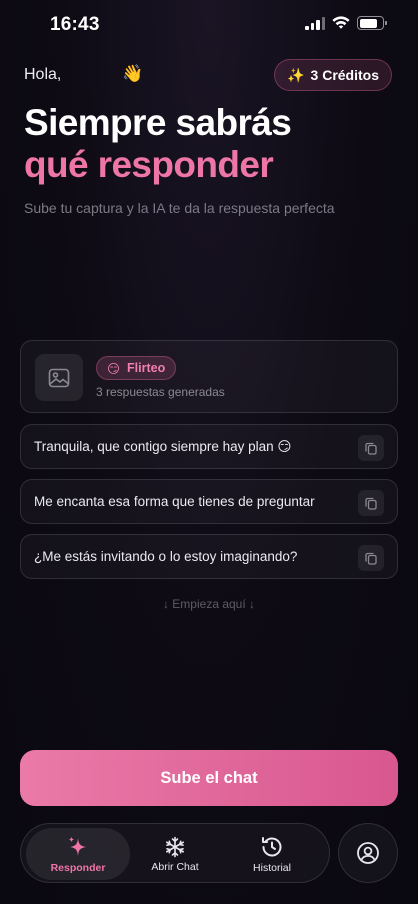 Image resolution: width=418 pixels, height=904 pixels. I want to click on responses-count: 3 respuestas generadas, so click(160, 392).